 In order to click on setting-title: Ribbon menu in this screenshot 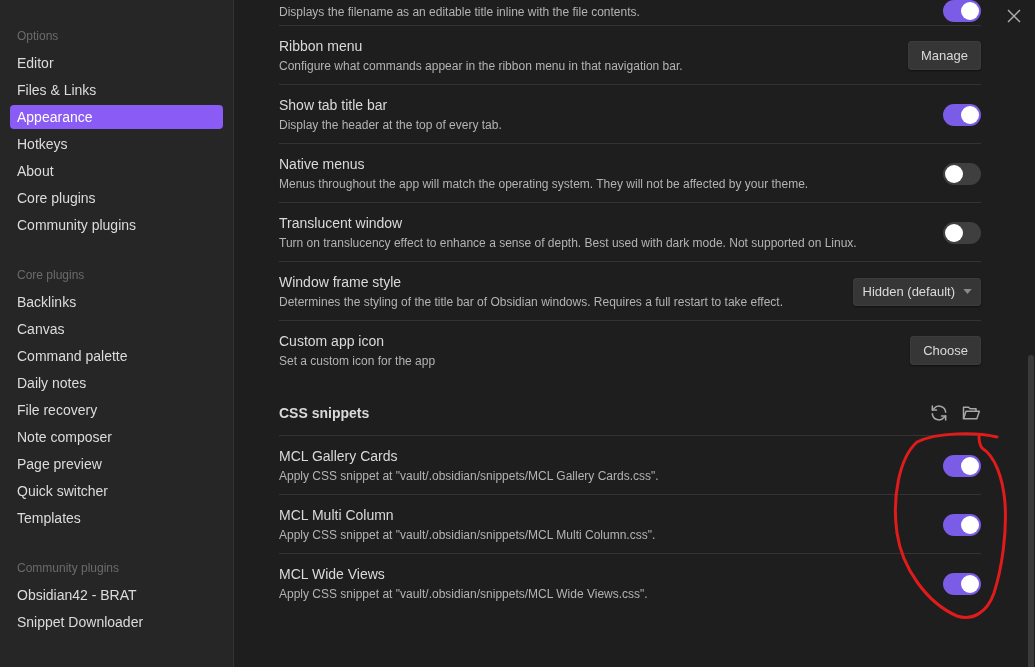, I will do `click(321, 46)`.